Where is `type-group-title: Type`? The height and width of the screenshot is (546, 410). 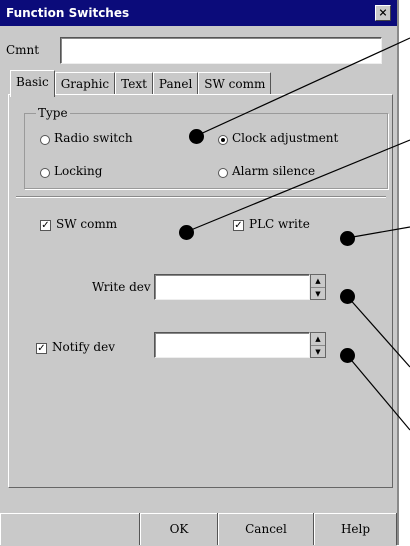 type-group-title: Type is located at coordinates (53, 113).